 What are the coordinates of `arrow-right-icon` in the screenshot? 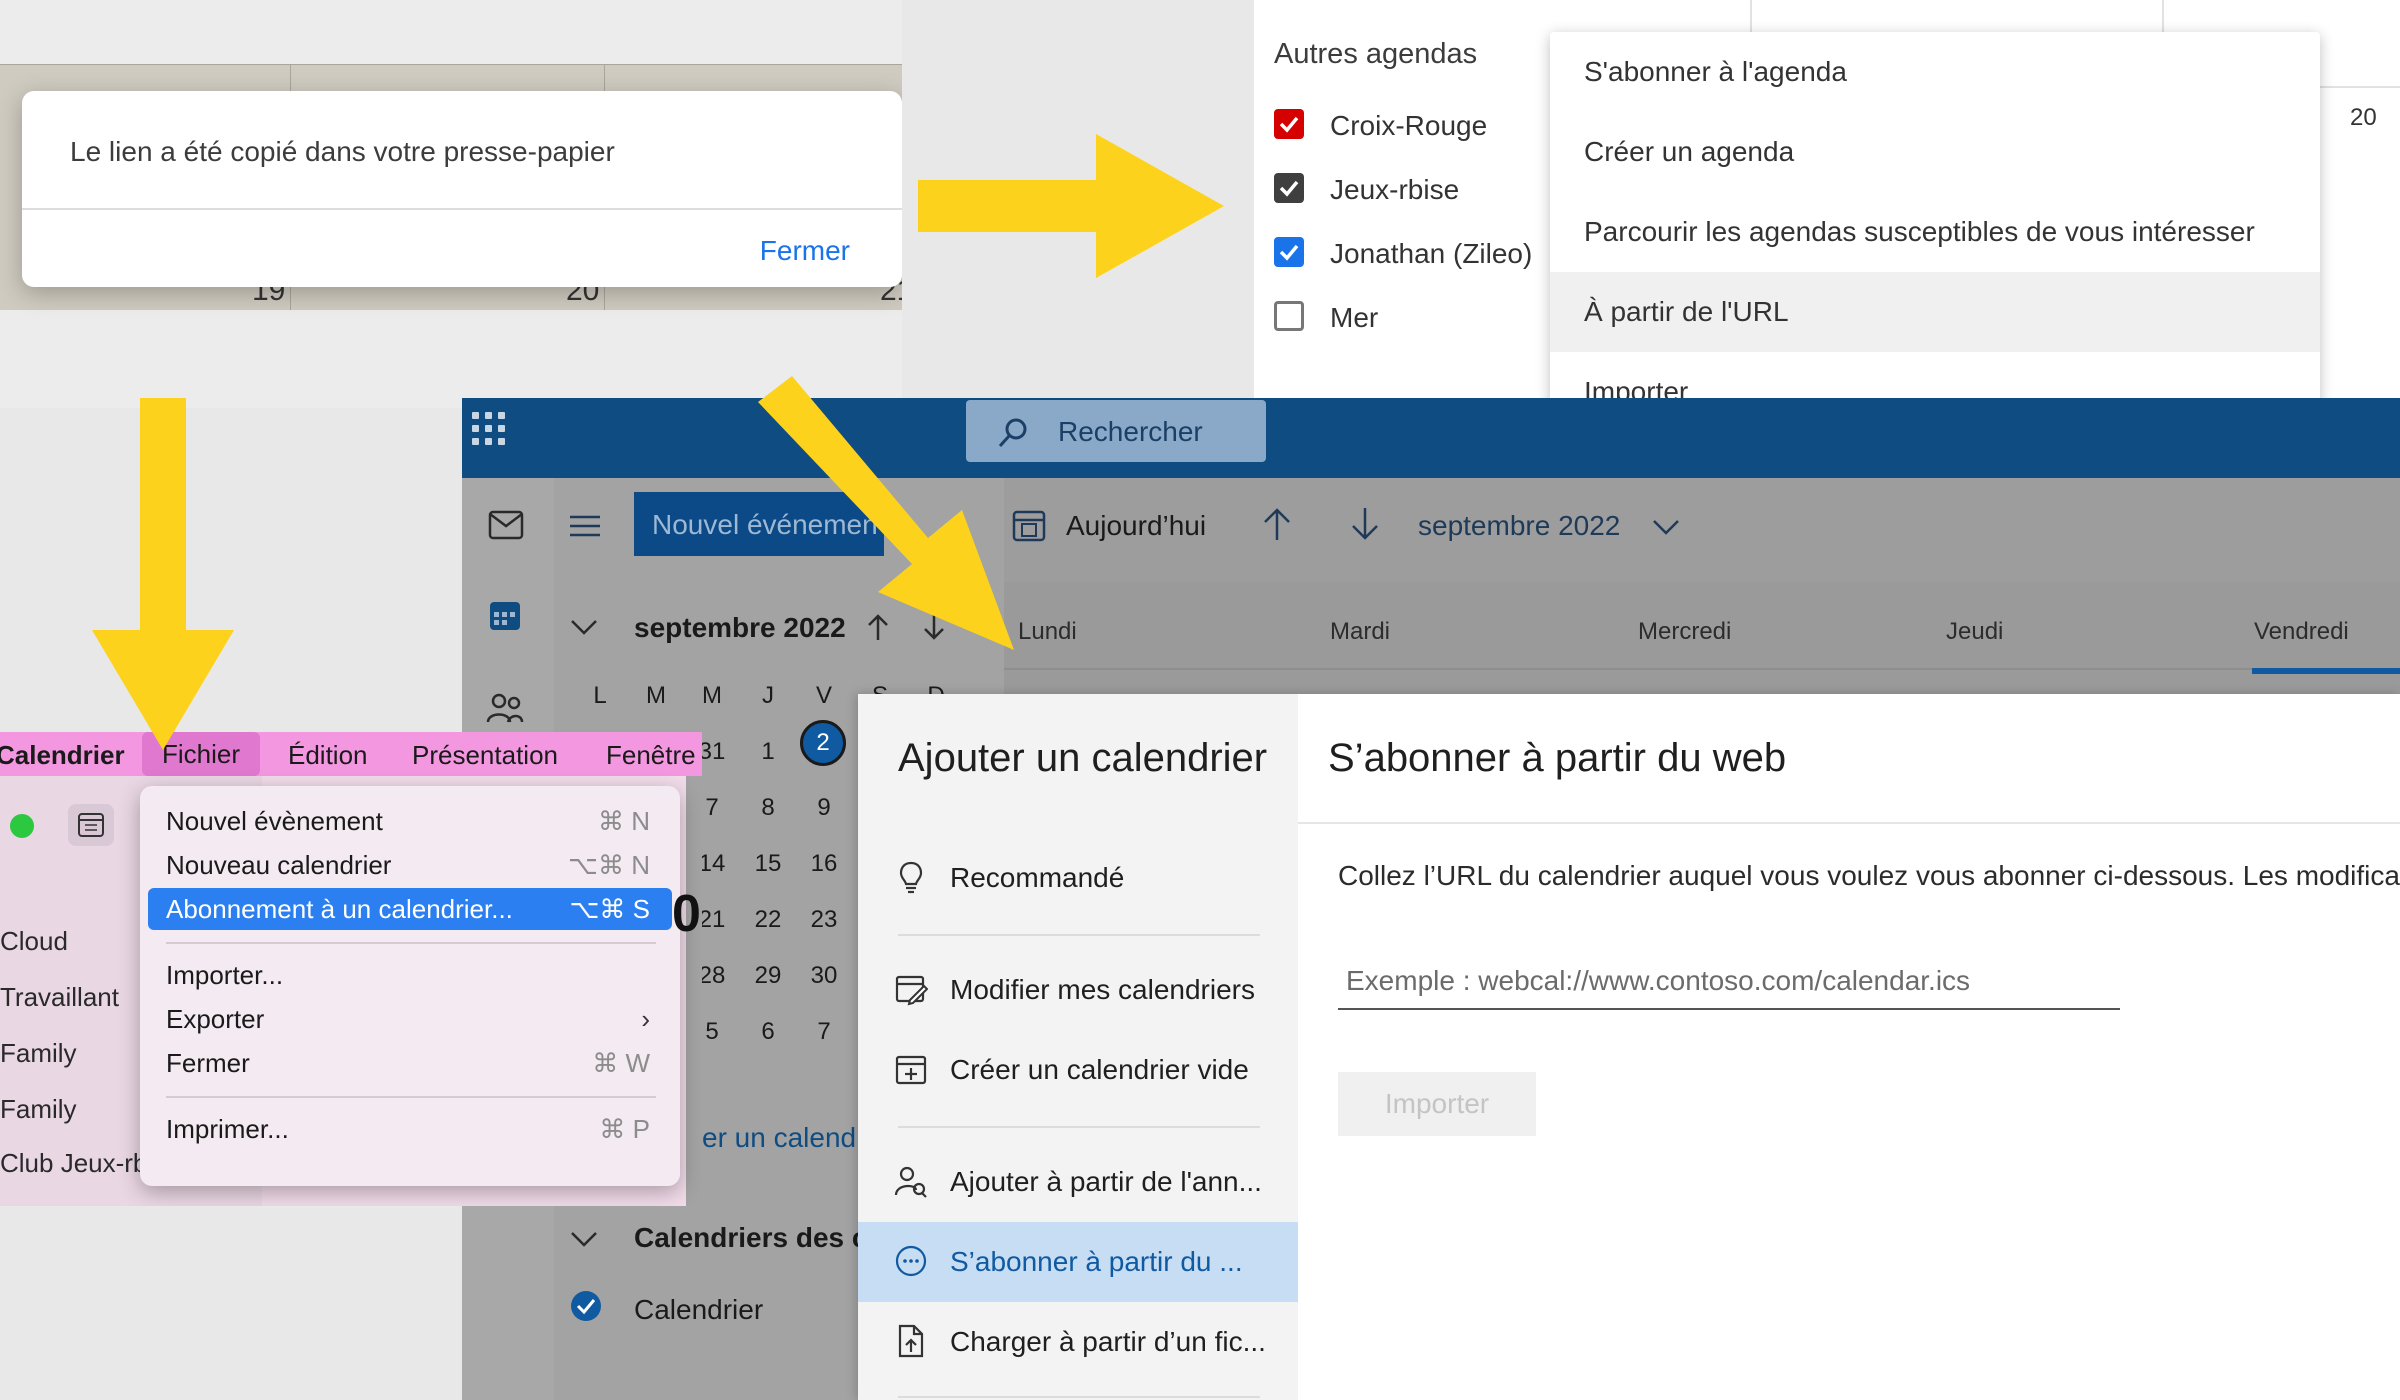 It's located at (1071, 206).